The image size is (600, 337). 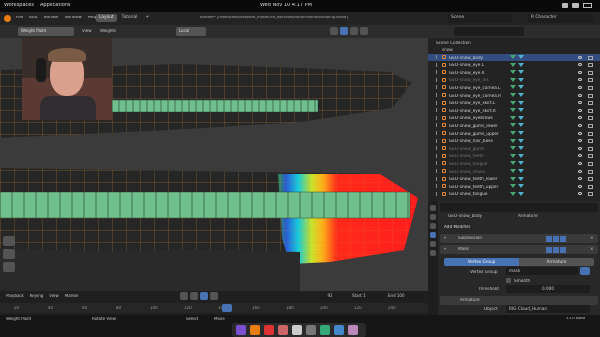 I want to click on tool-tab-icon, so click(x=433, y=208).